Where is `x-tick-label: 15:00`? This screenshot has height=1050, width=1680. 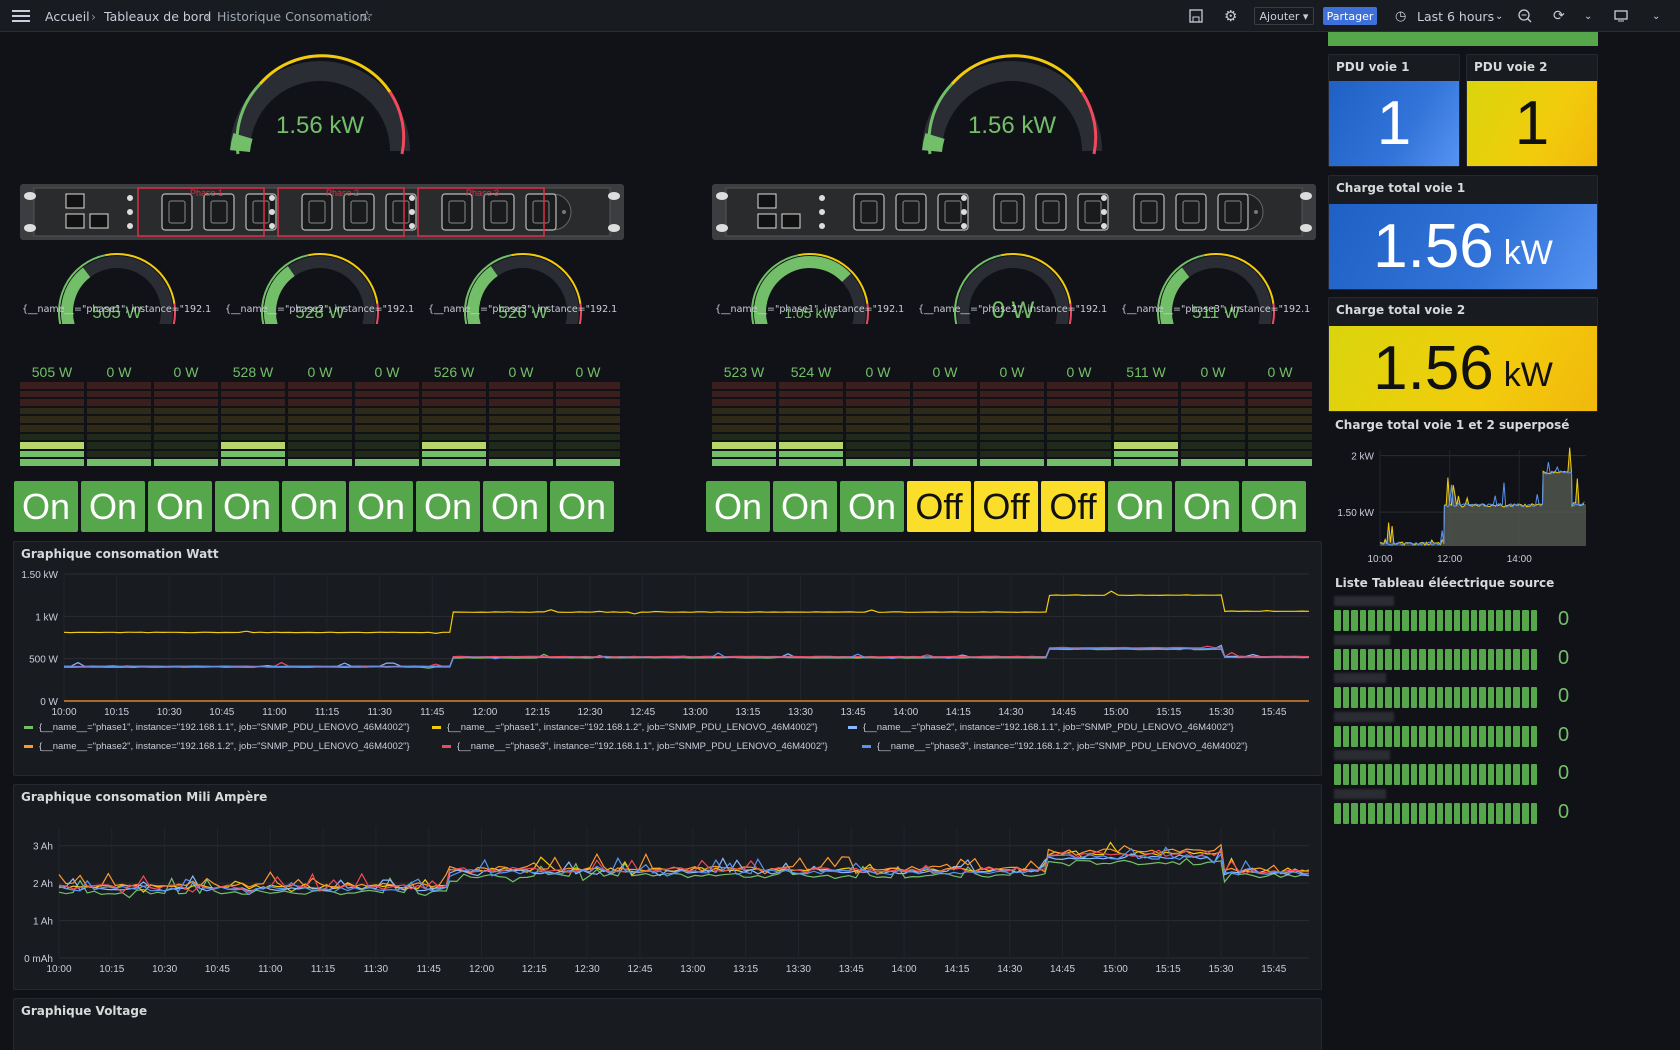 x-tick-label: 15:00 is located at coordinates (1116, 711).